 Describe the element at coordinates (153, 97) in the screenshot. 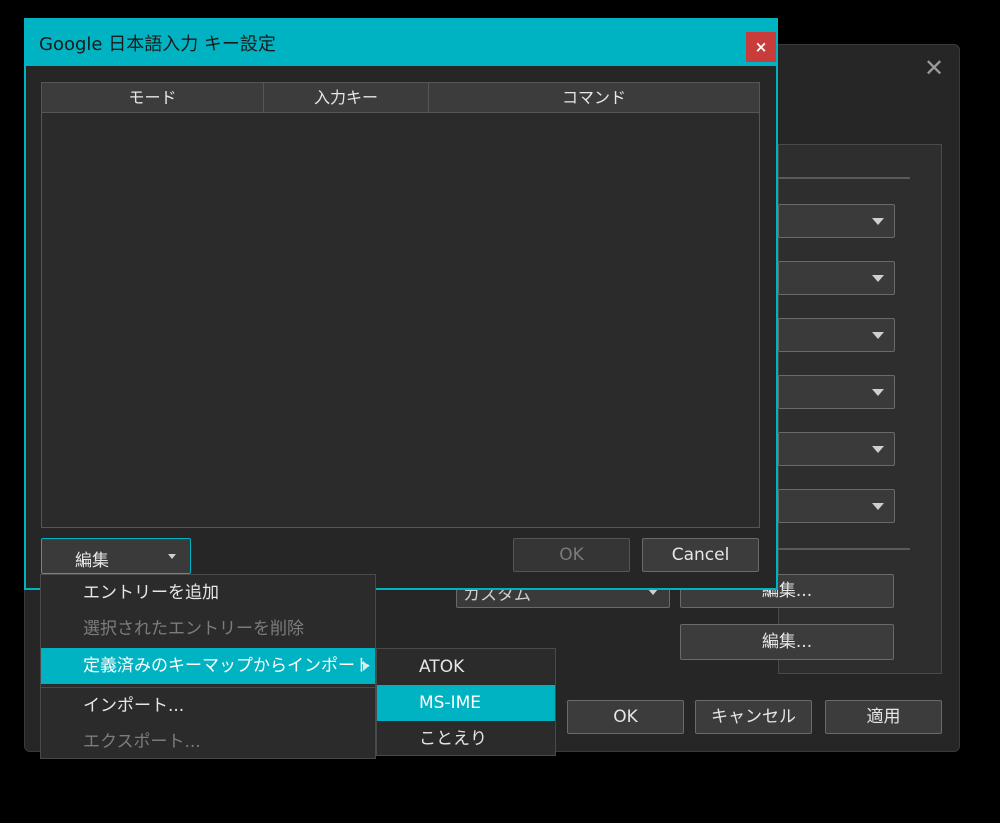

I see `column-header-mode: モード` at that location.